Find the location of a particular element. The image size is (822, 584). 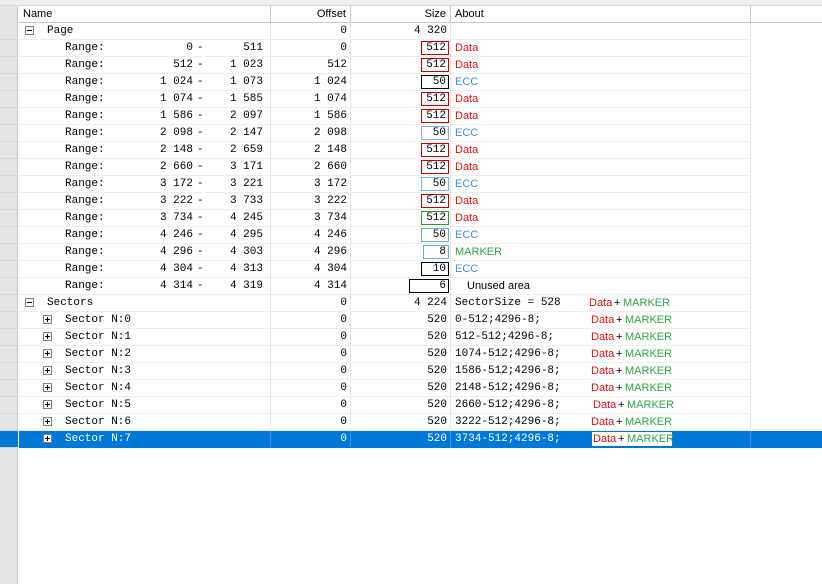

row-about: 0-512;4296-8; is located at coordinates (498, 320).